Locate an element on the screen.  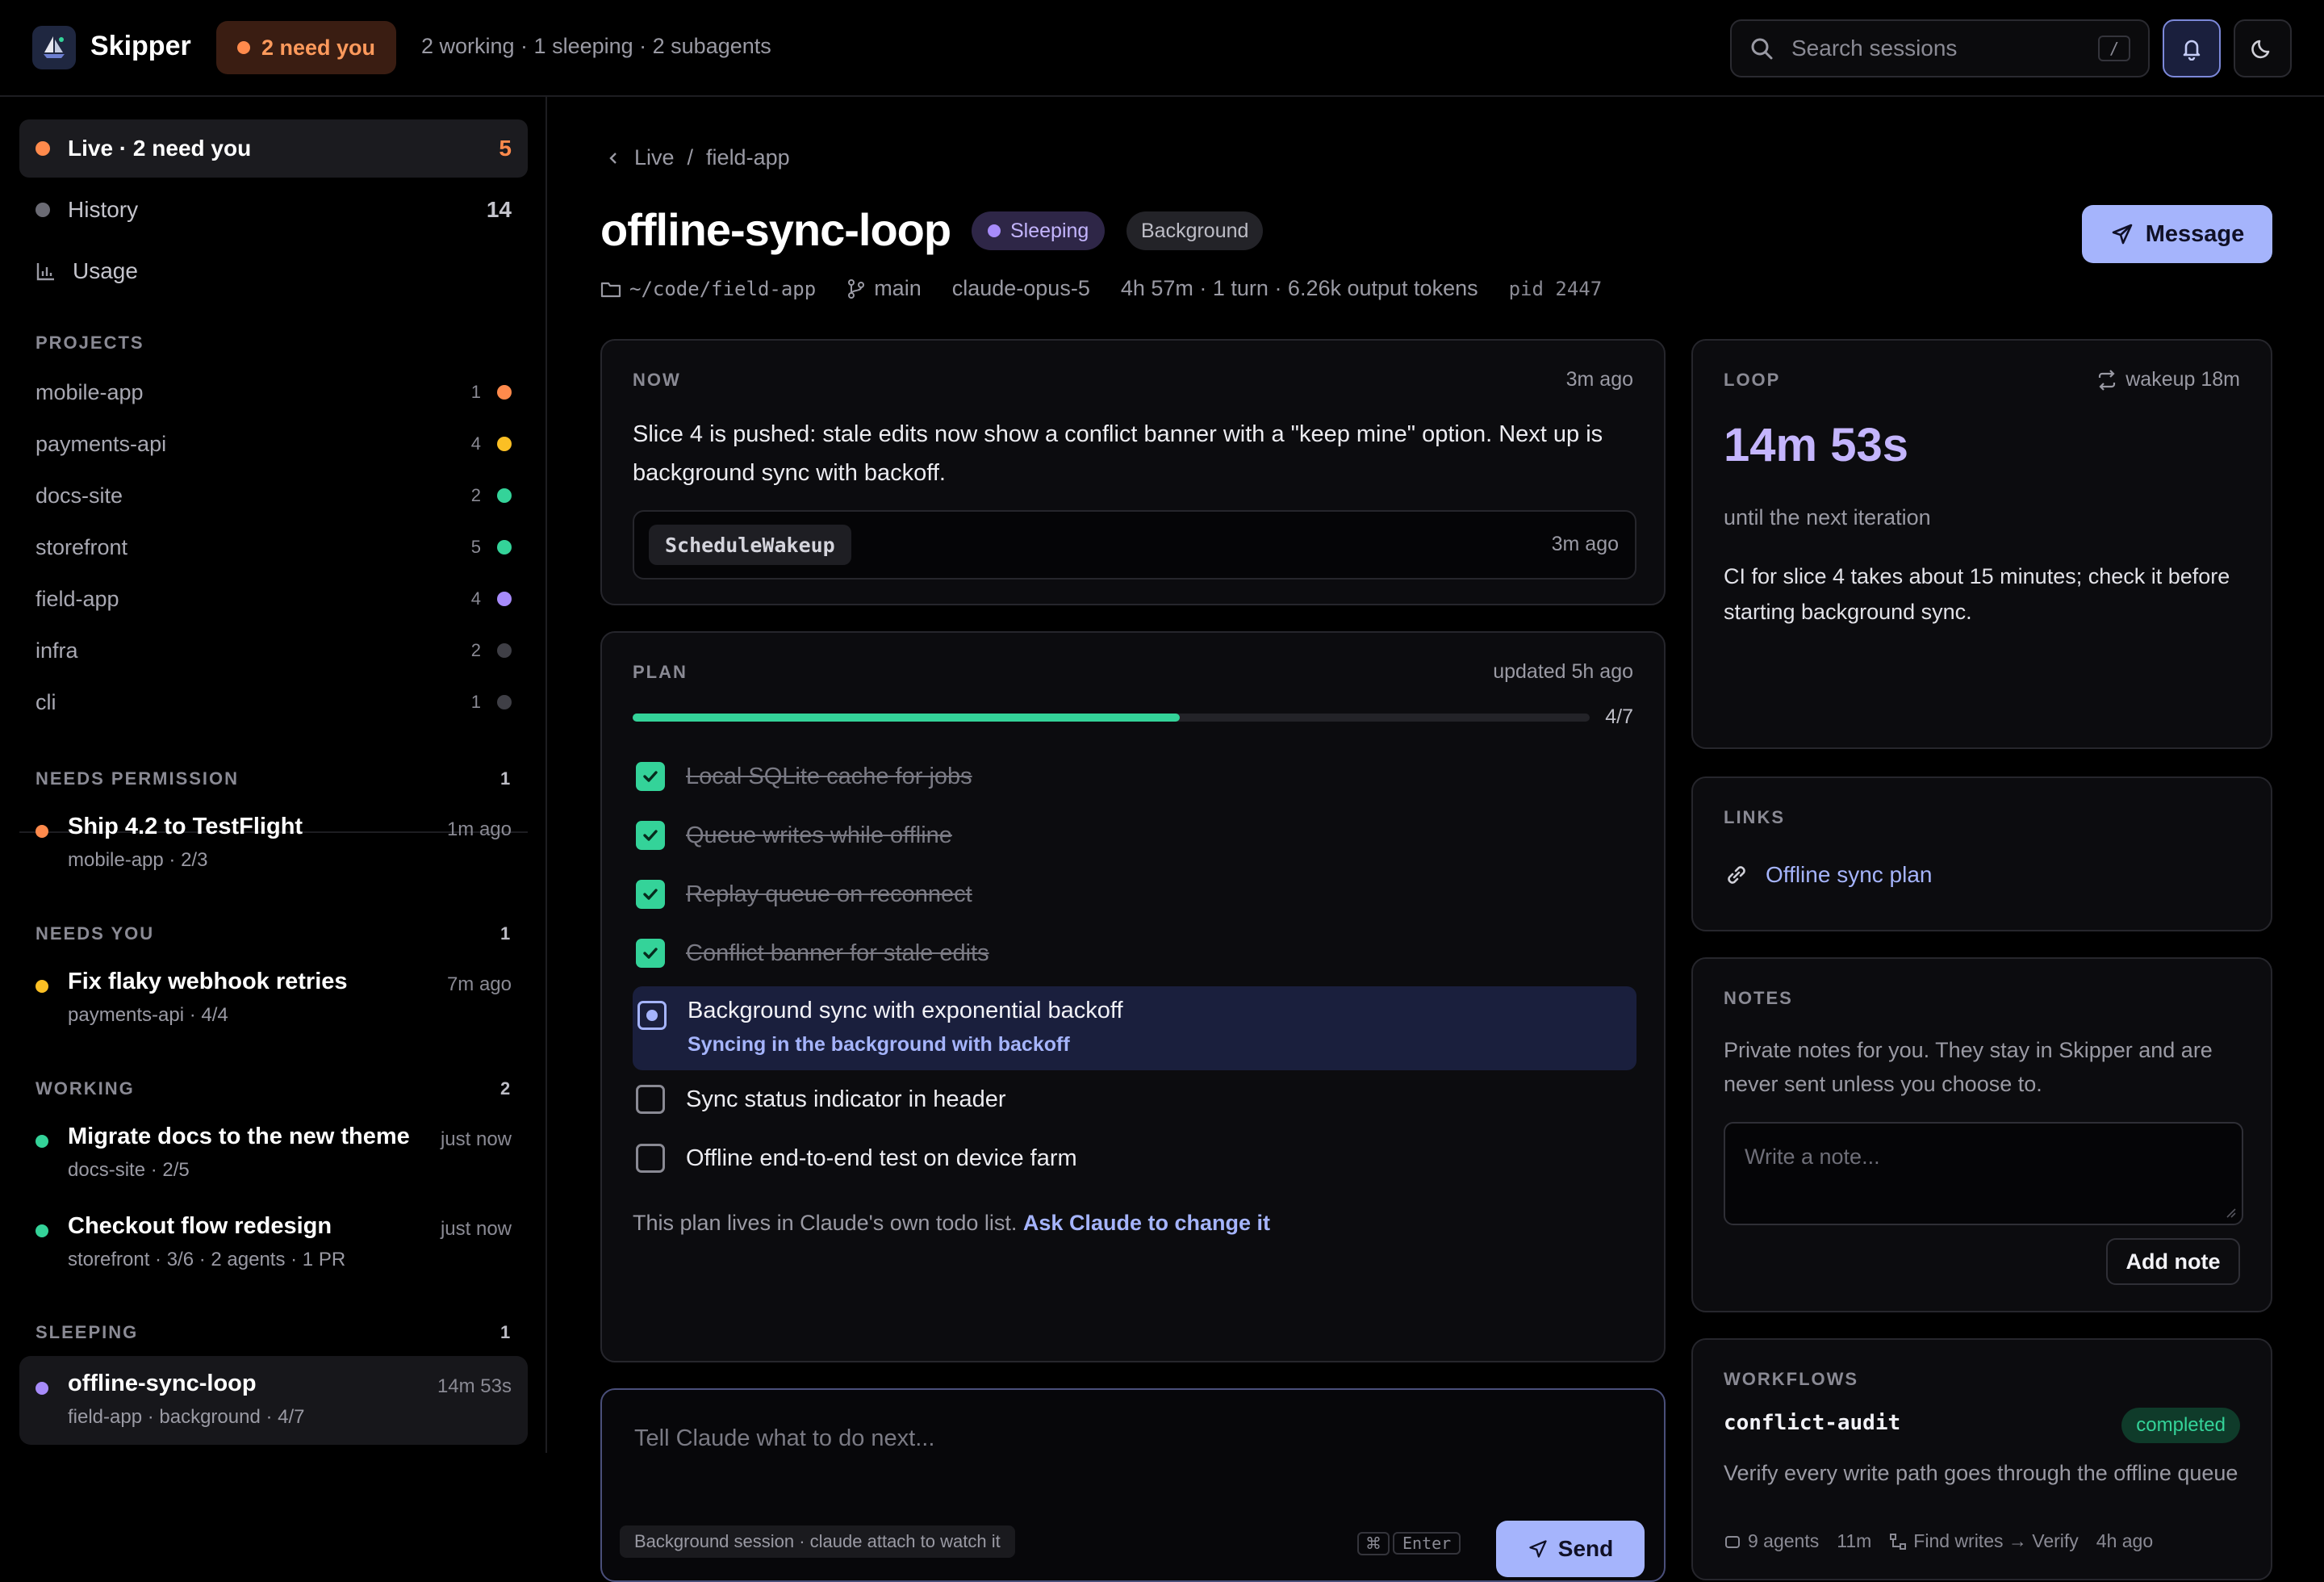
link-text: Offline sync plan is located at coordinates (1850, 875).